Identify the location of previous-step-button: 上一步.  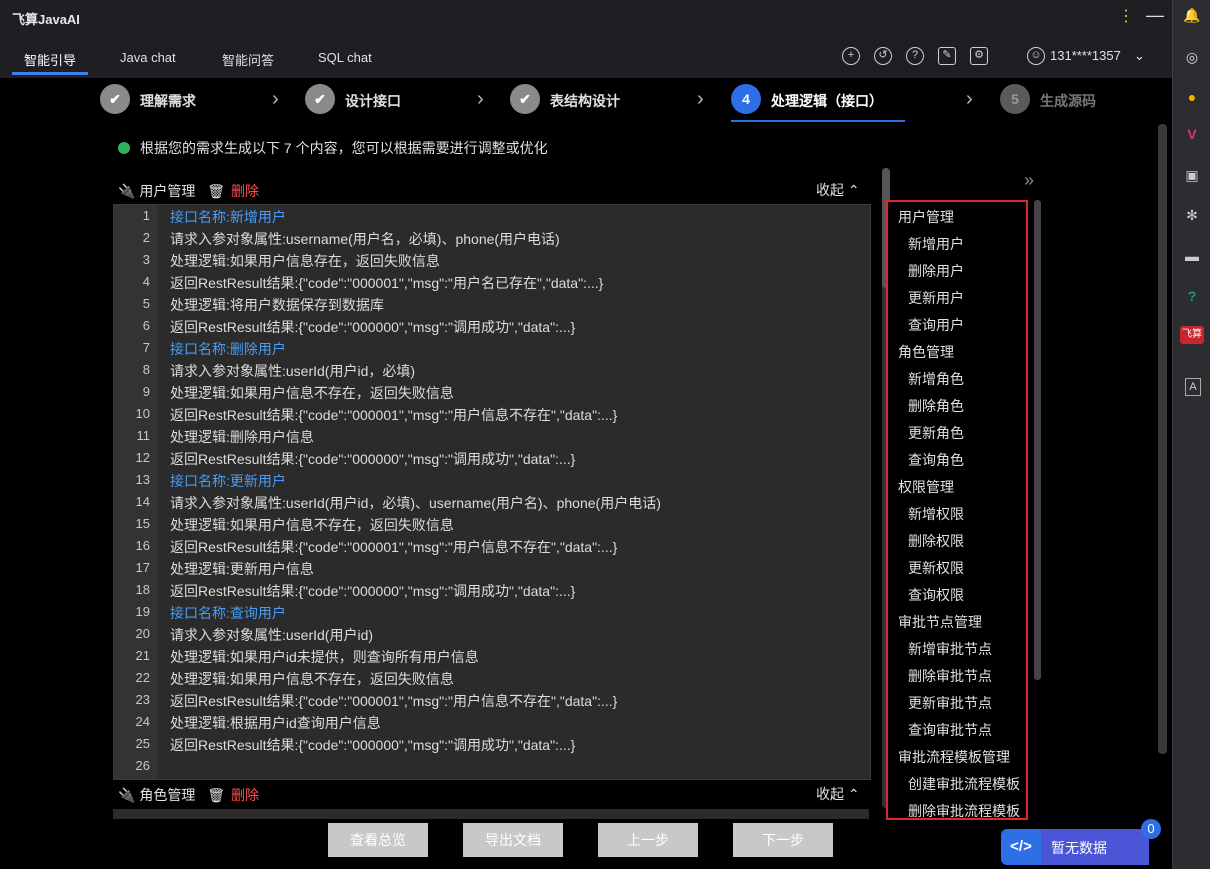
(648, 840).